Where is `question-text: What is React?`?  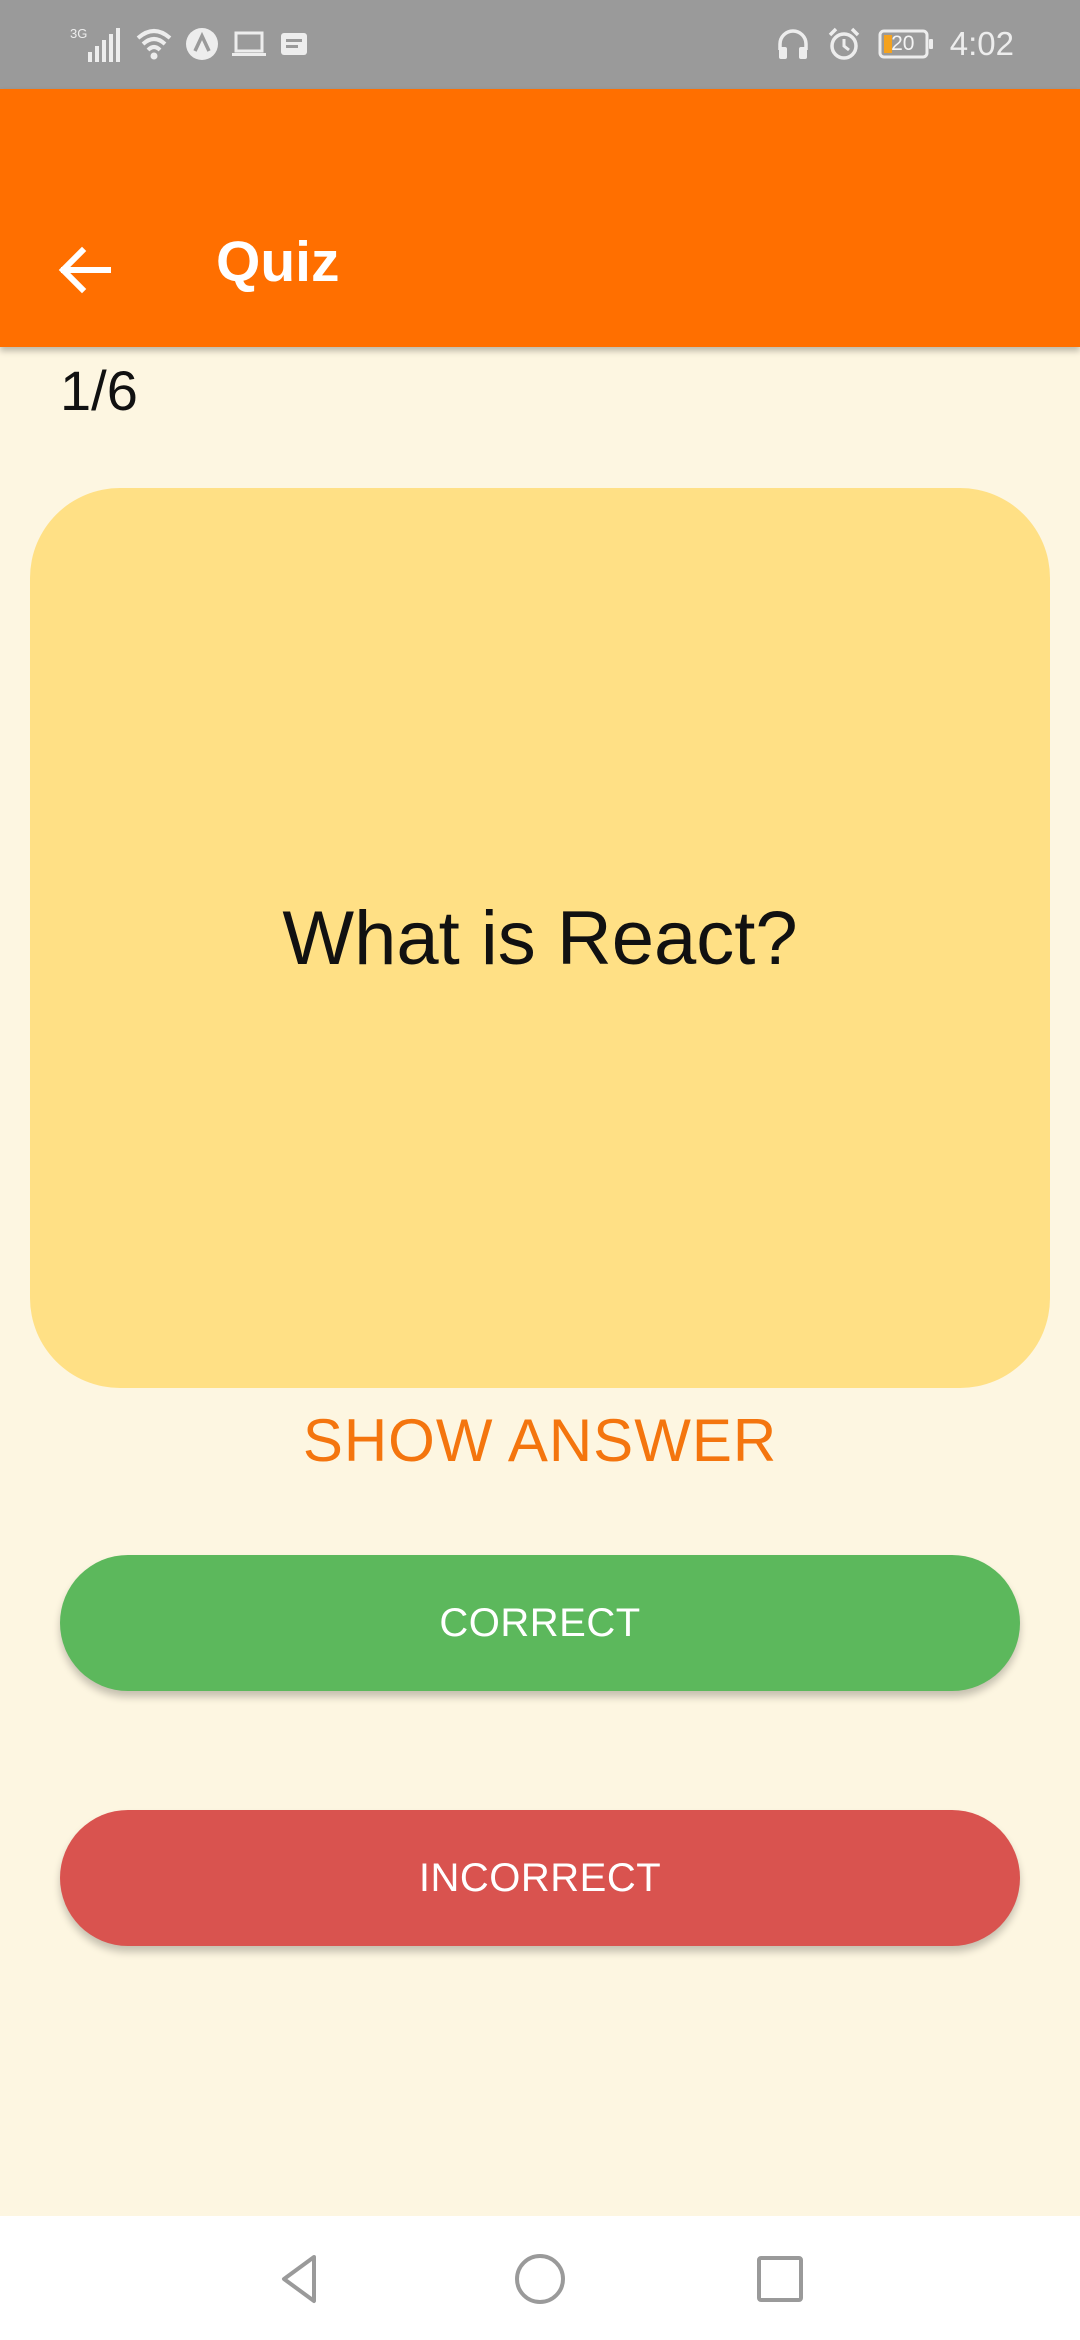 question-text: What is React? is located at coordinates (540, 938).